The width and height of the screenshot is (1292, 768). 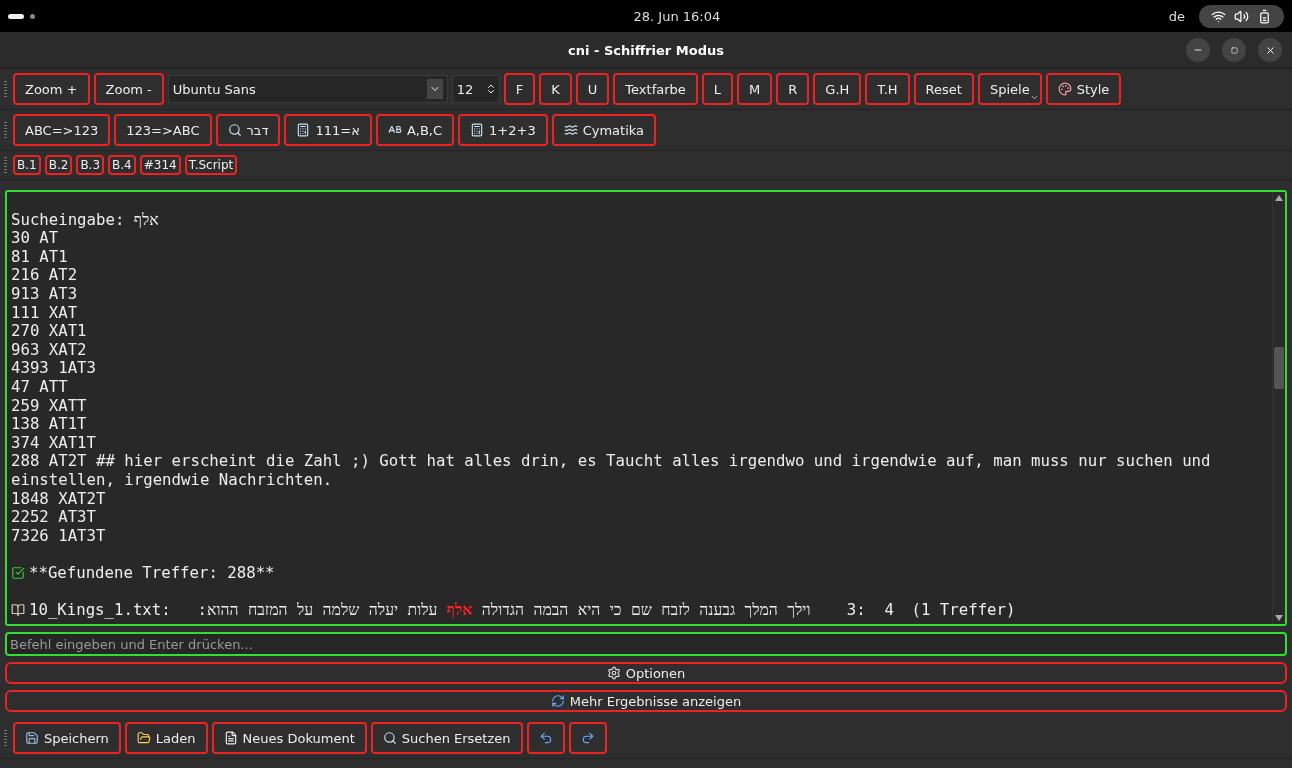 What do you see at coordinates (646, 701) in the screenshot?
I see `more-results-button: Mehr Ergebnisse anzeigen` at bounding box center [646, 701].